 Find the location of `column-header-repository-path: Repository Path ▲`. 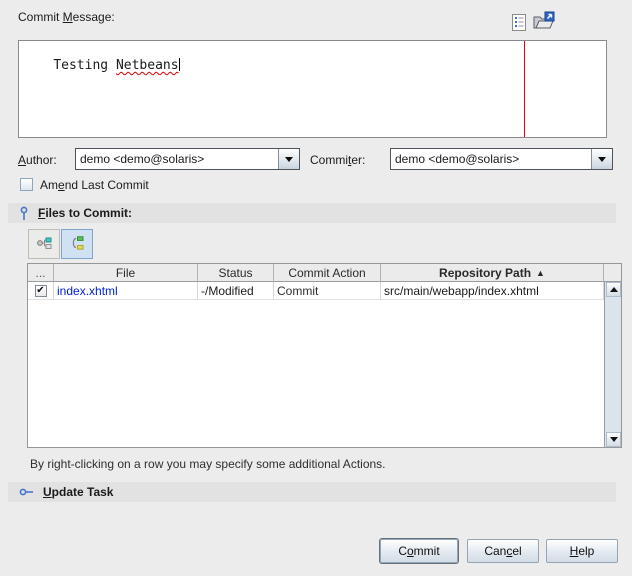

column-header-repository-path: Repository Path ▲ is located at coordinates (492, 273).